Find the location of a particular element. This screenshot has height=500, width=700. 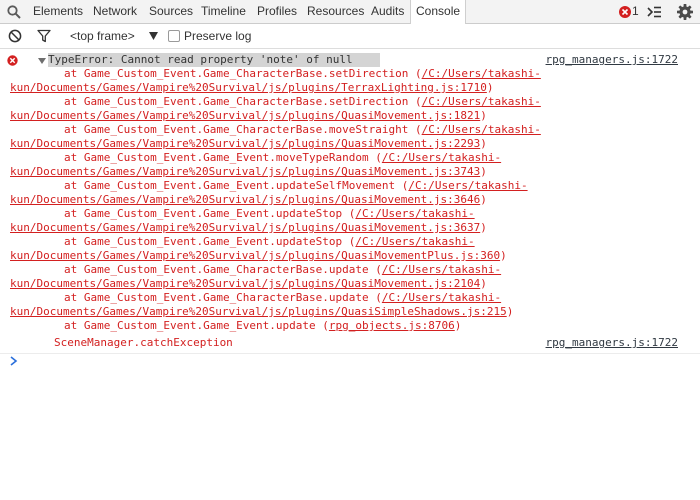

stack-frame-link: rpg_objects.js:8706 is located at coordinates (392, 325).